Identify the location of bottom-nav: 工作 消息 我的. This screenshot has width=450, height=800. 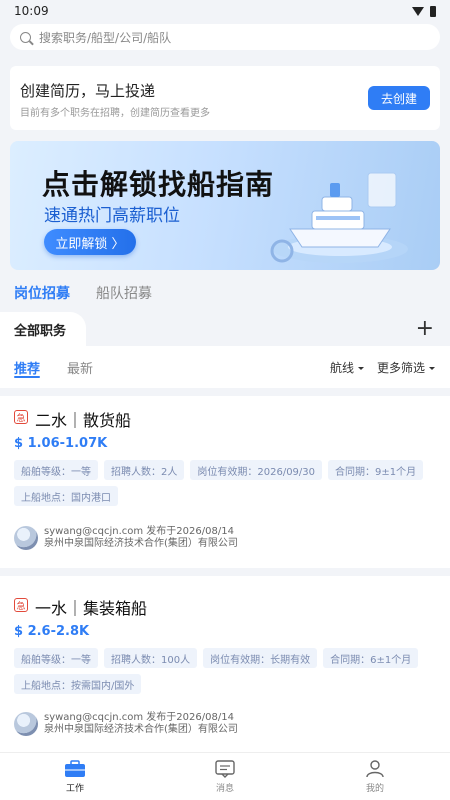
(225, 776).